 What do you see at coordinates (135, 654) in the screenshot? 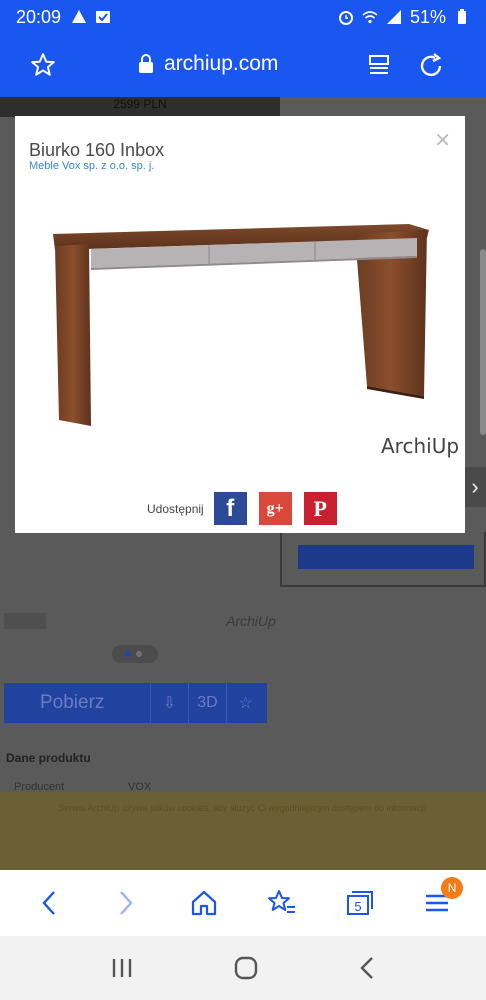
I see `carousel-dots` at bounding box center [135, 654].